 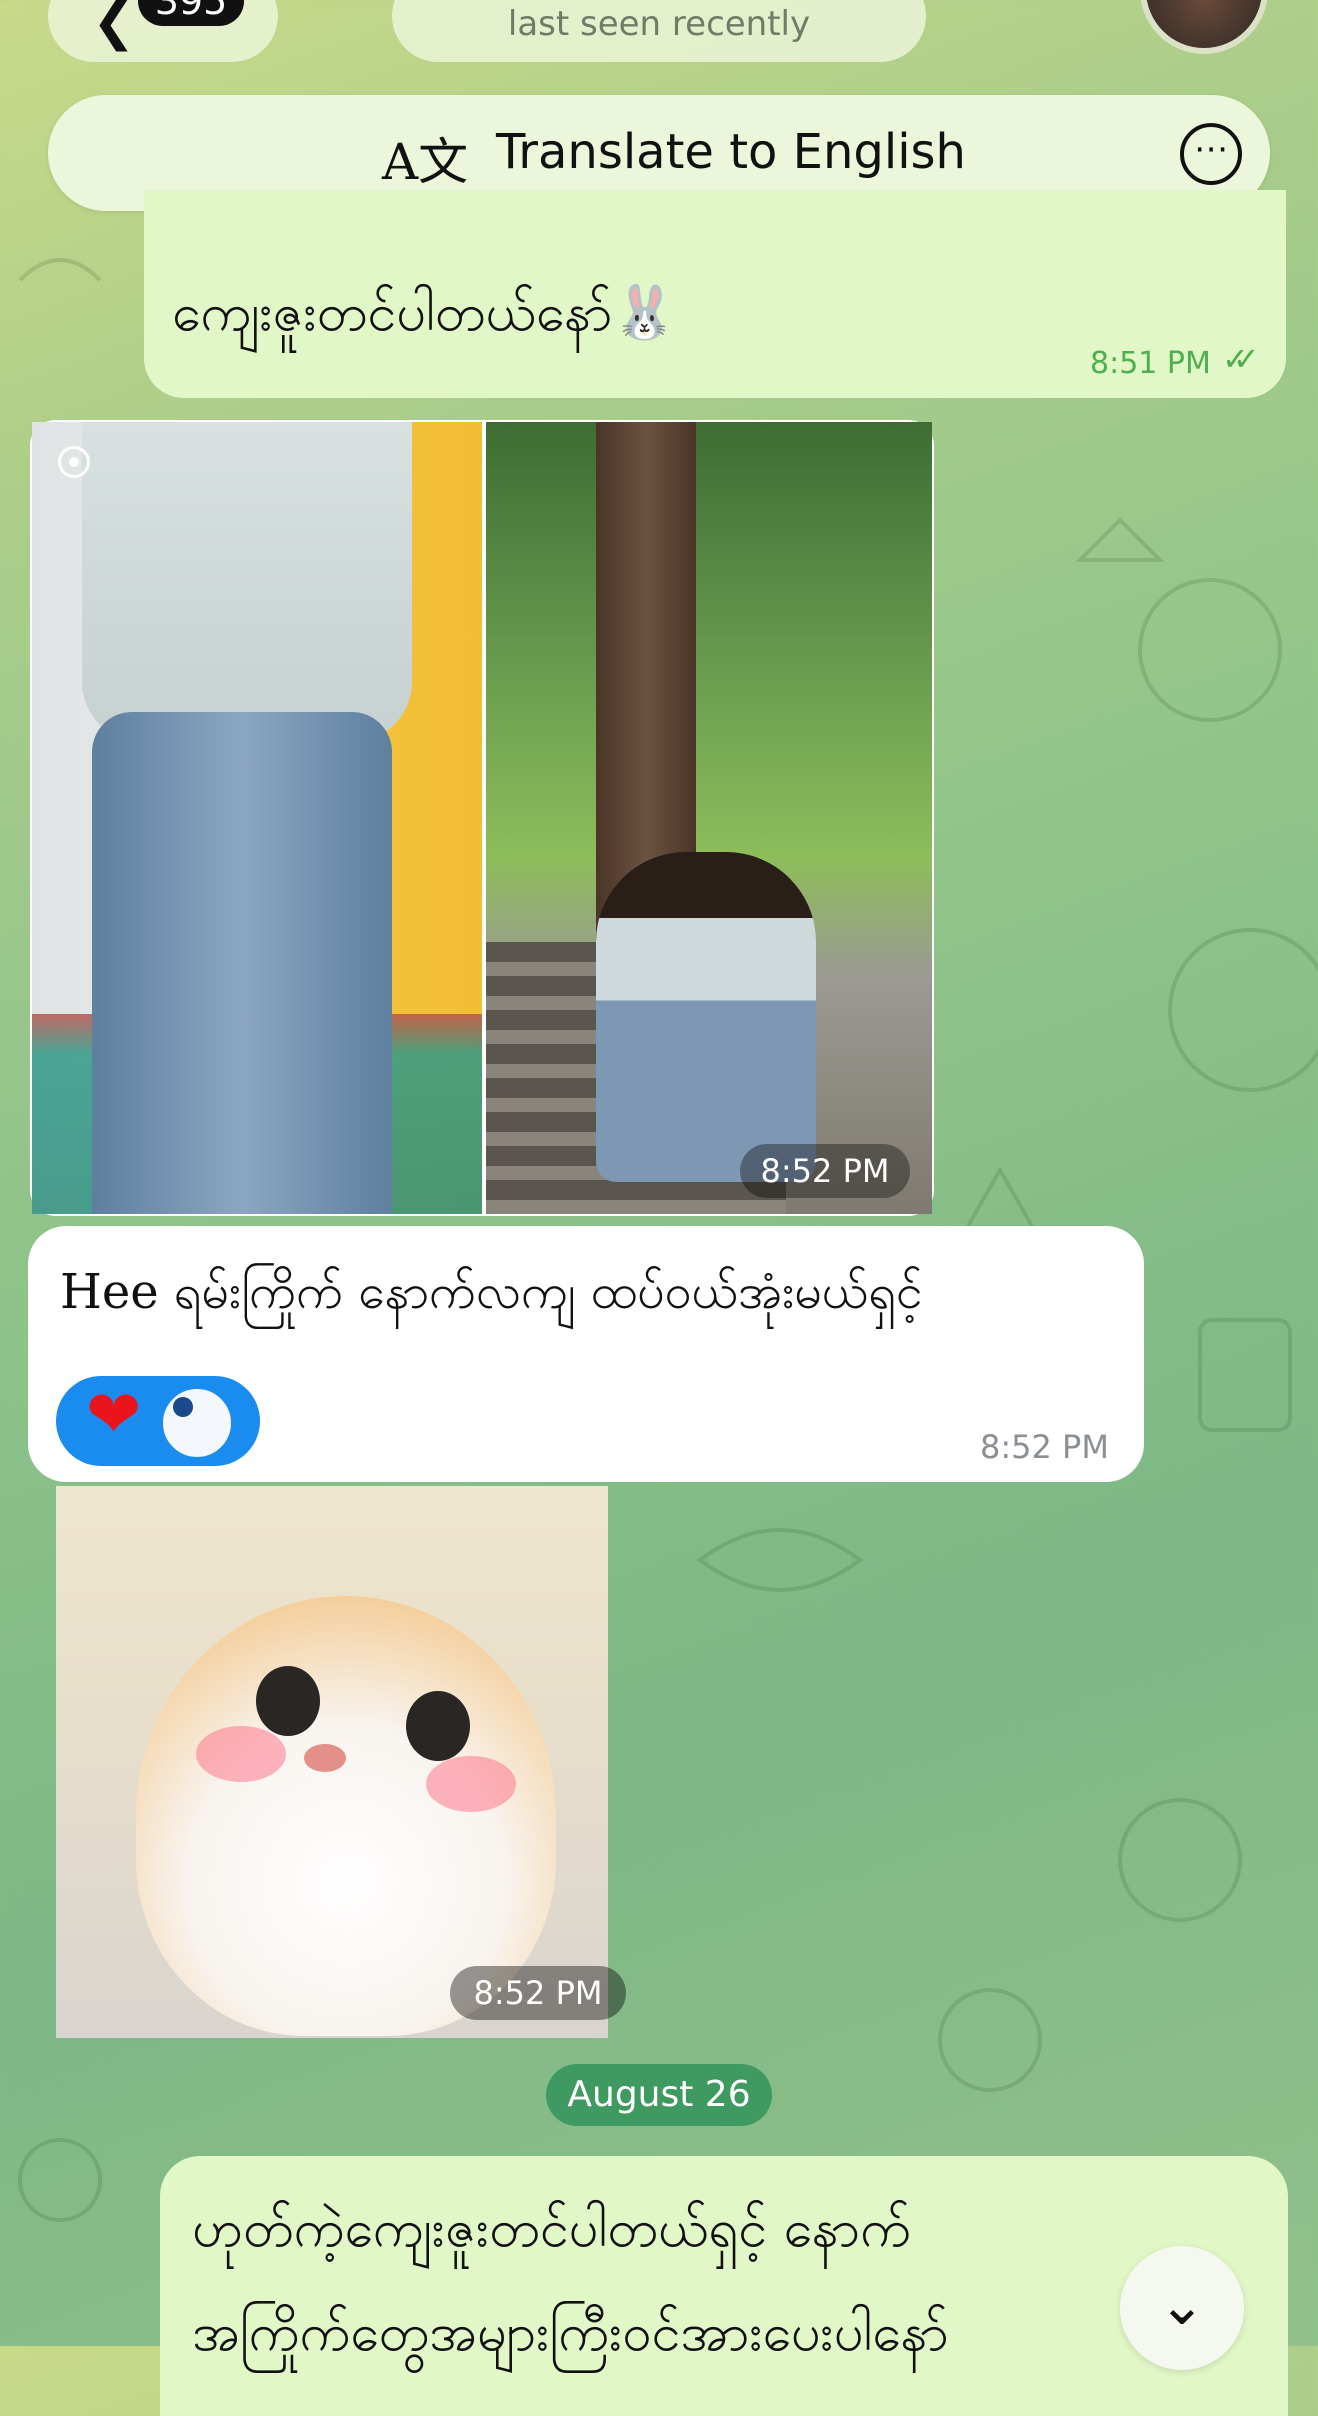 What do you see at coordinates (1182, 2308) in the screenshot?
I see `scroll-down-icon: ⌄` at bounding box center [1182, 2308].